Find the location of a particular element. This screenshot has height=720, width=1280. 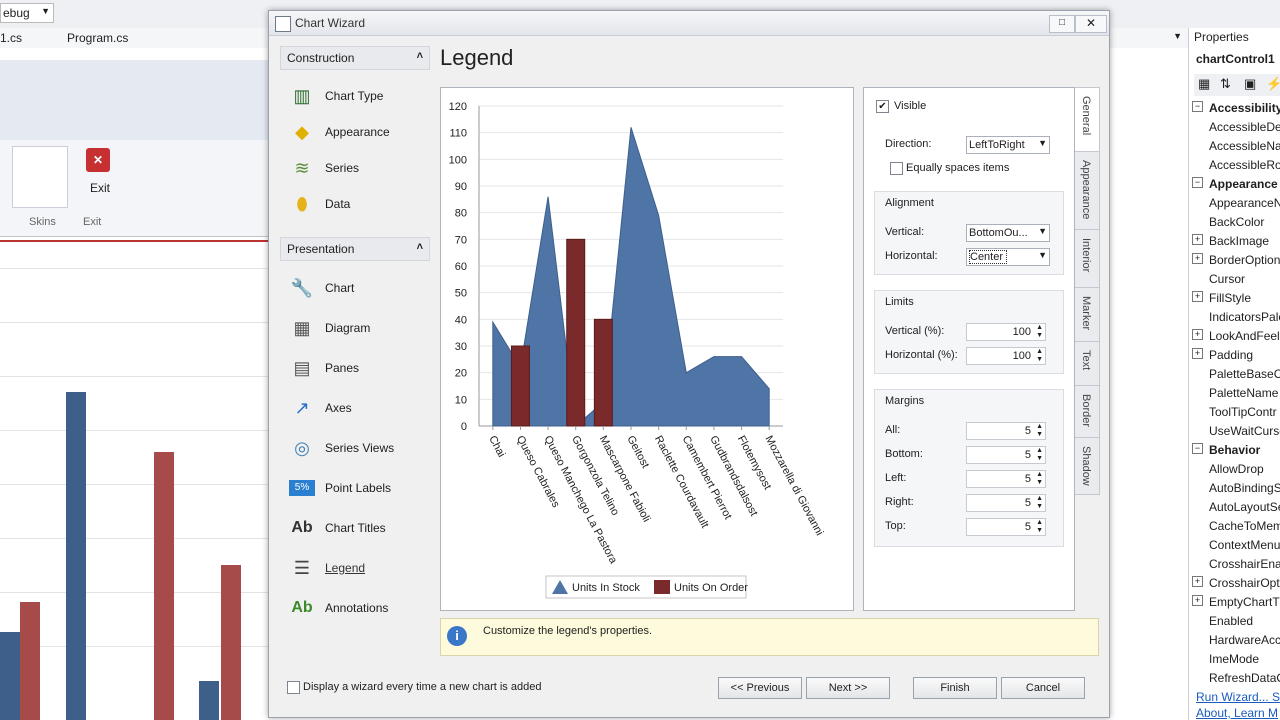

tab-shadow: Shadow is located at coordinates (1087, 466).